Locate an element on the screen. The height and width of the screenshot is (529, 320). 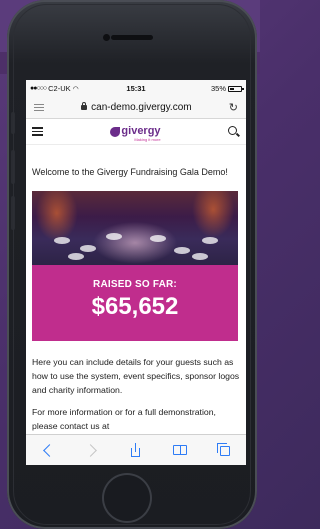
gala-hero-photo is located at coordinates (135, 228).